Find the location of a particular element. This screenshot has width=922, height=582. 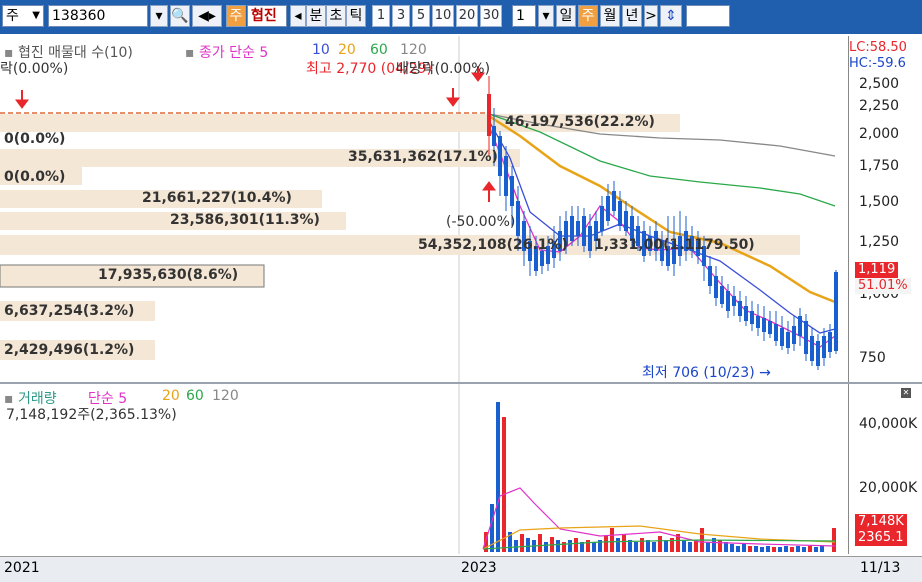

interval-5: 5 is located at coordinates (421, 16).